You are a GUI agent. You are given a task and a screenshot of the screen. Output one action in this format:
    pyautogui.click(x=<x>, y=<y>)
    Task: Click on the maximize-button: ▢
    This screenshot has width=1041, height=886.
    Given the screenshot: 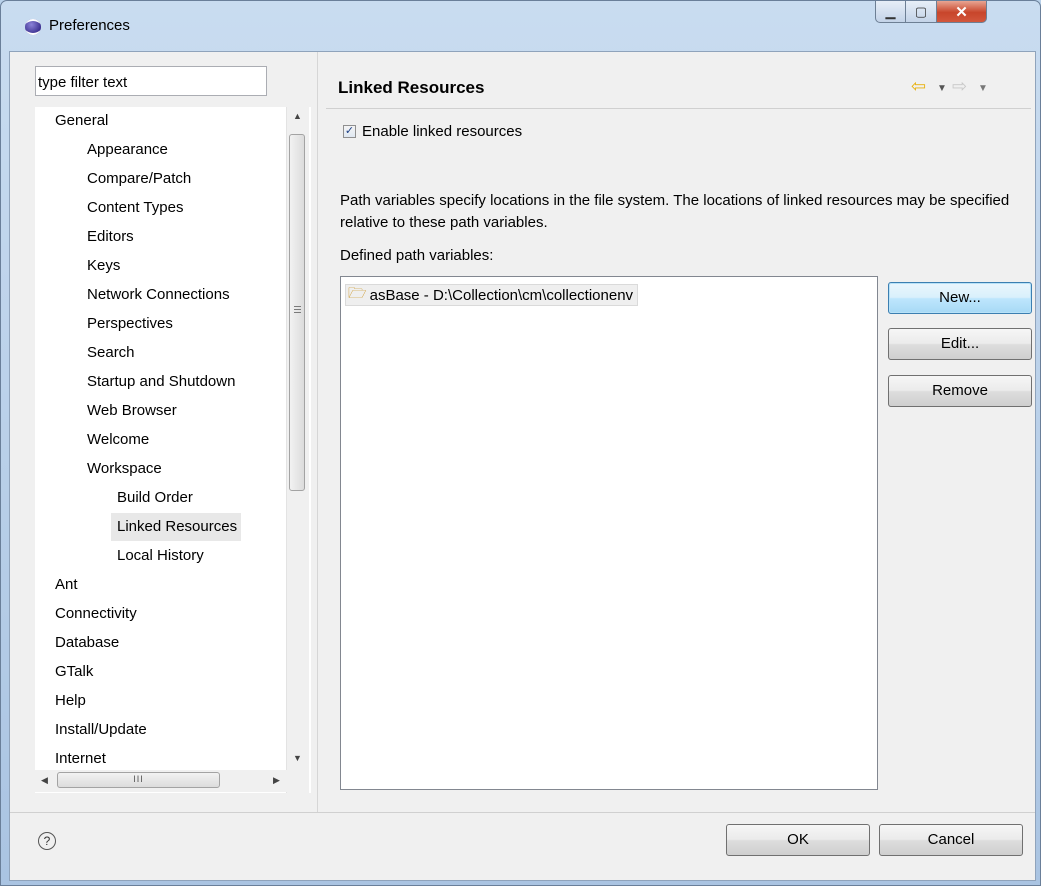 What is the action you would take?
    pyautogui.click(x=921, y=12)
    